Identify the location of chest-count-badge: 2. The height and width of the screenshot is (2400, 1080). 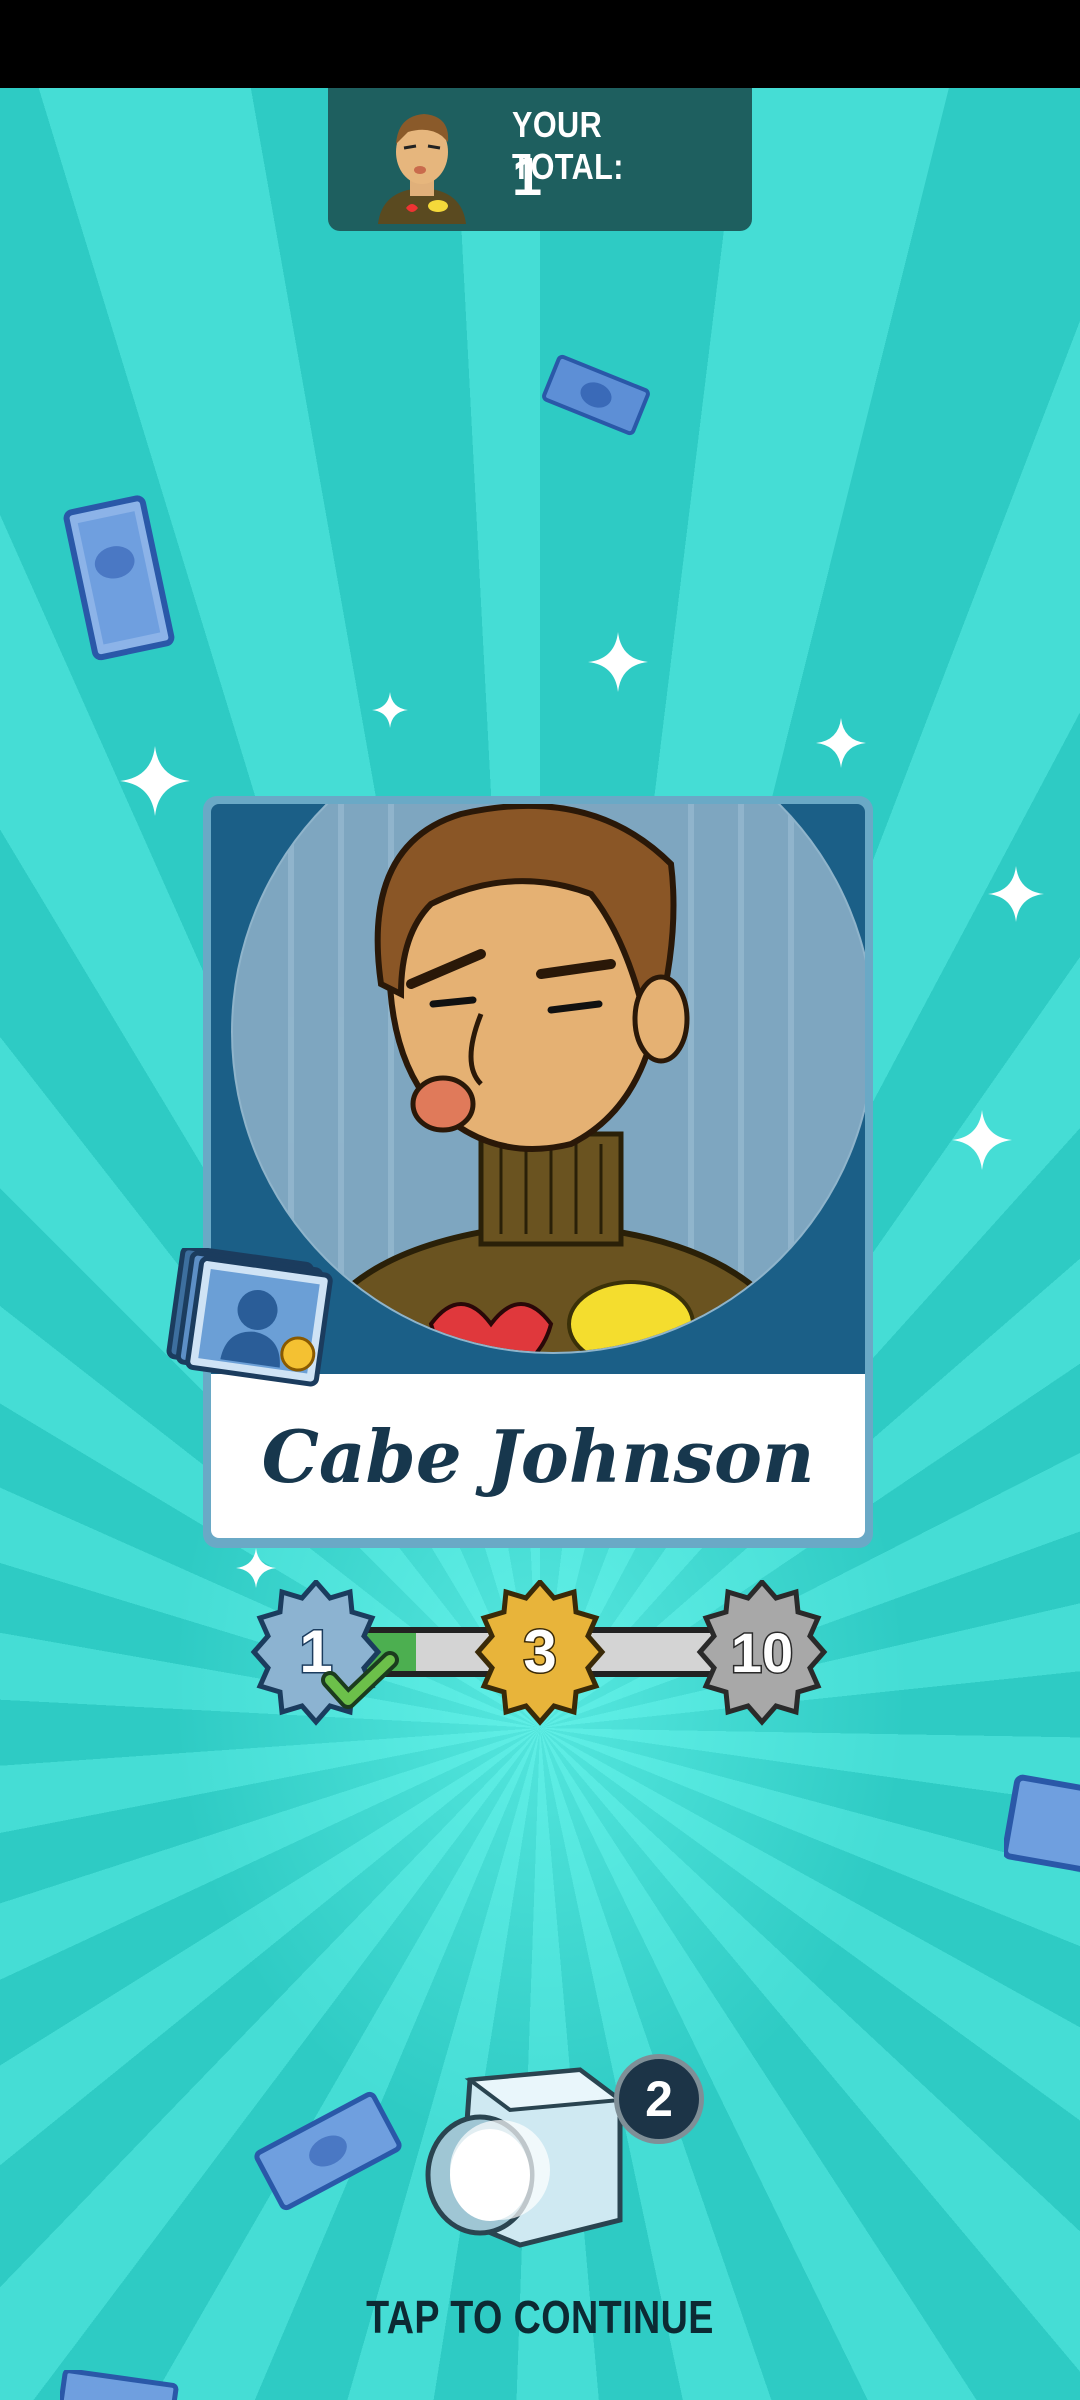
(659, 2099).